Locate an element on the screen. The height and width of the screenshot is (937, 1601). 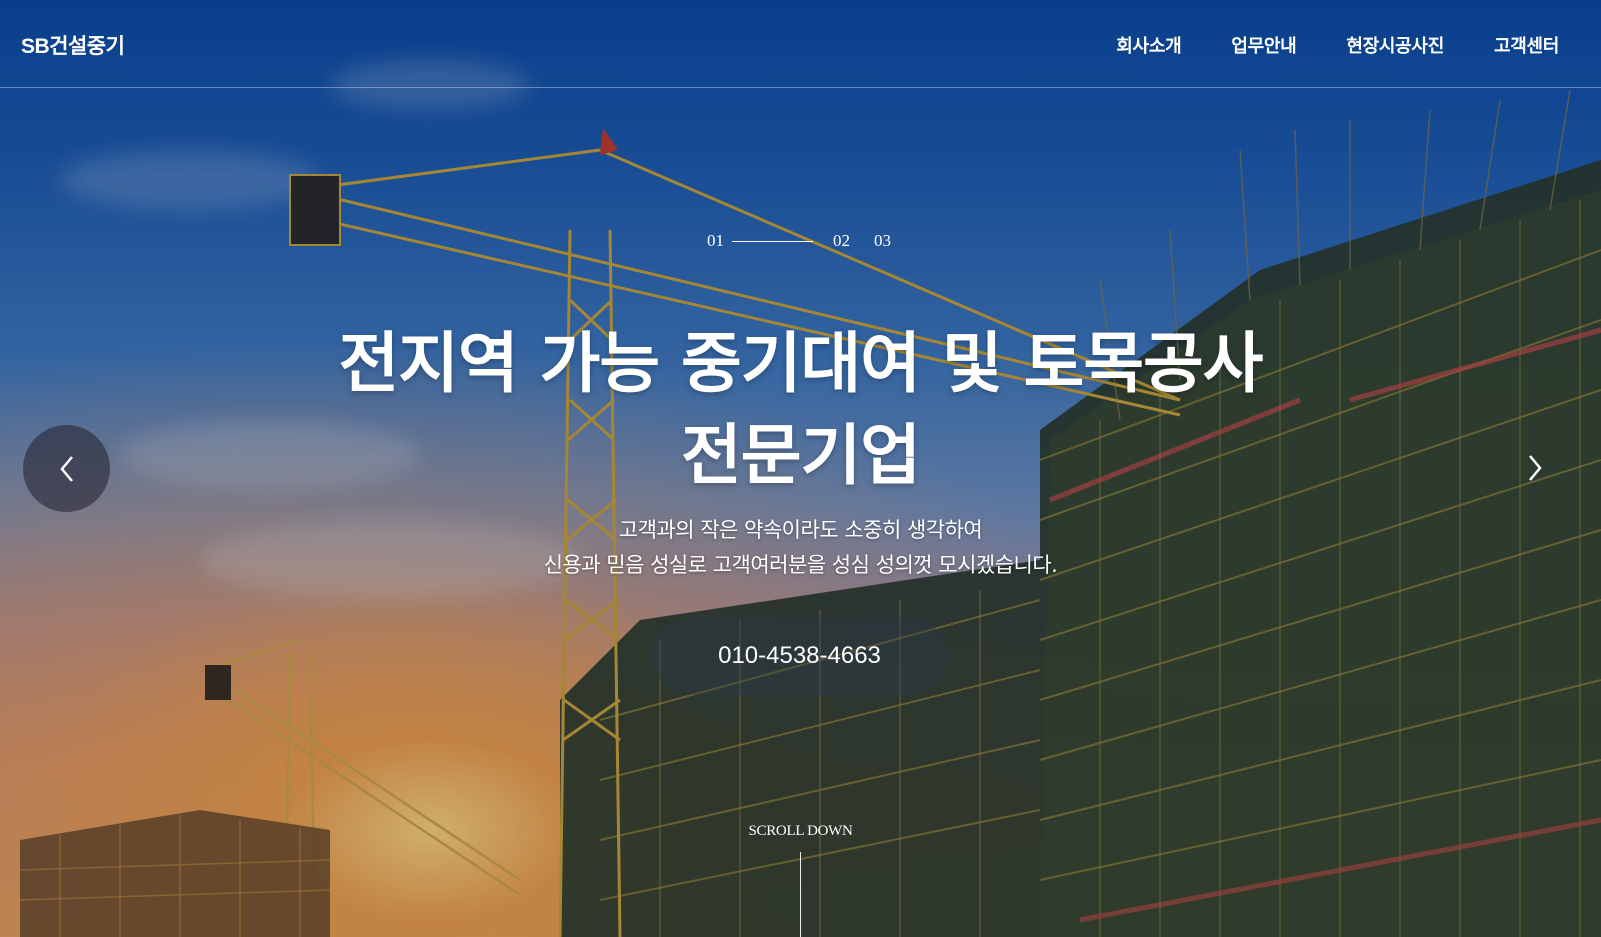
site-logo: SB건설중기 is located at coordinates (73, 45).